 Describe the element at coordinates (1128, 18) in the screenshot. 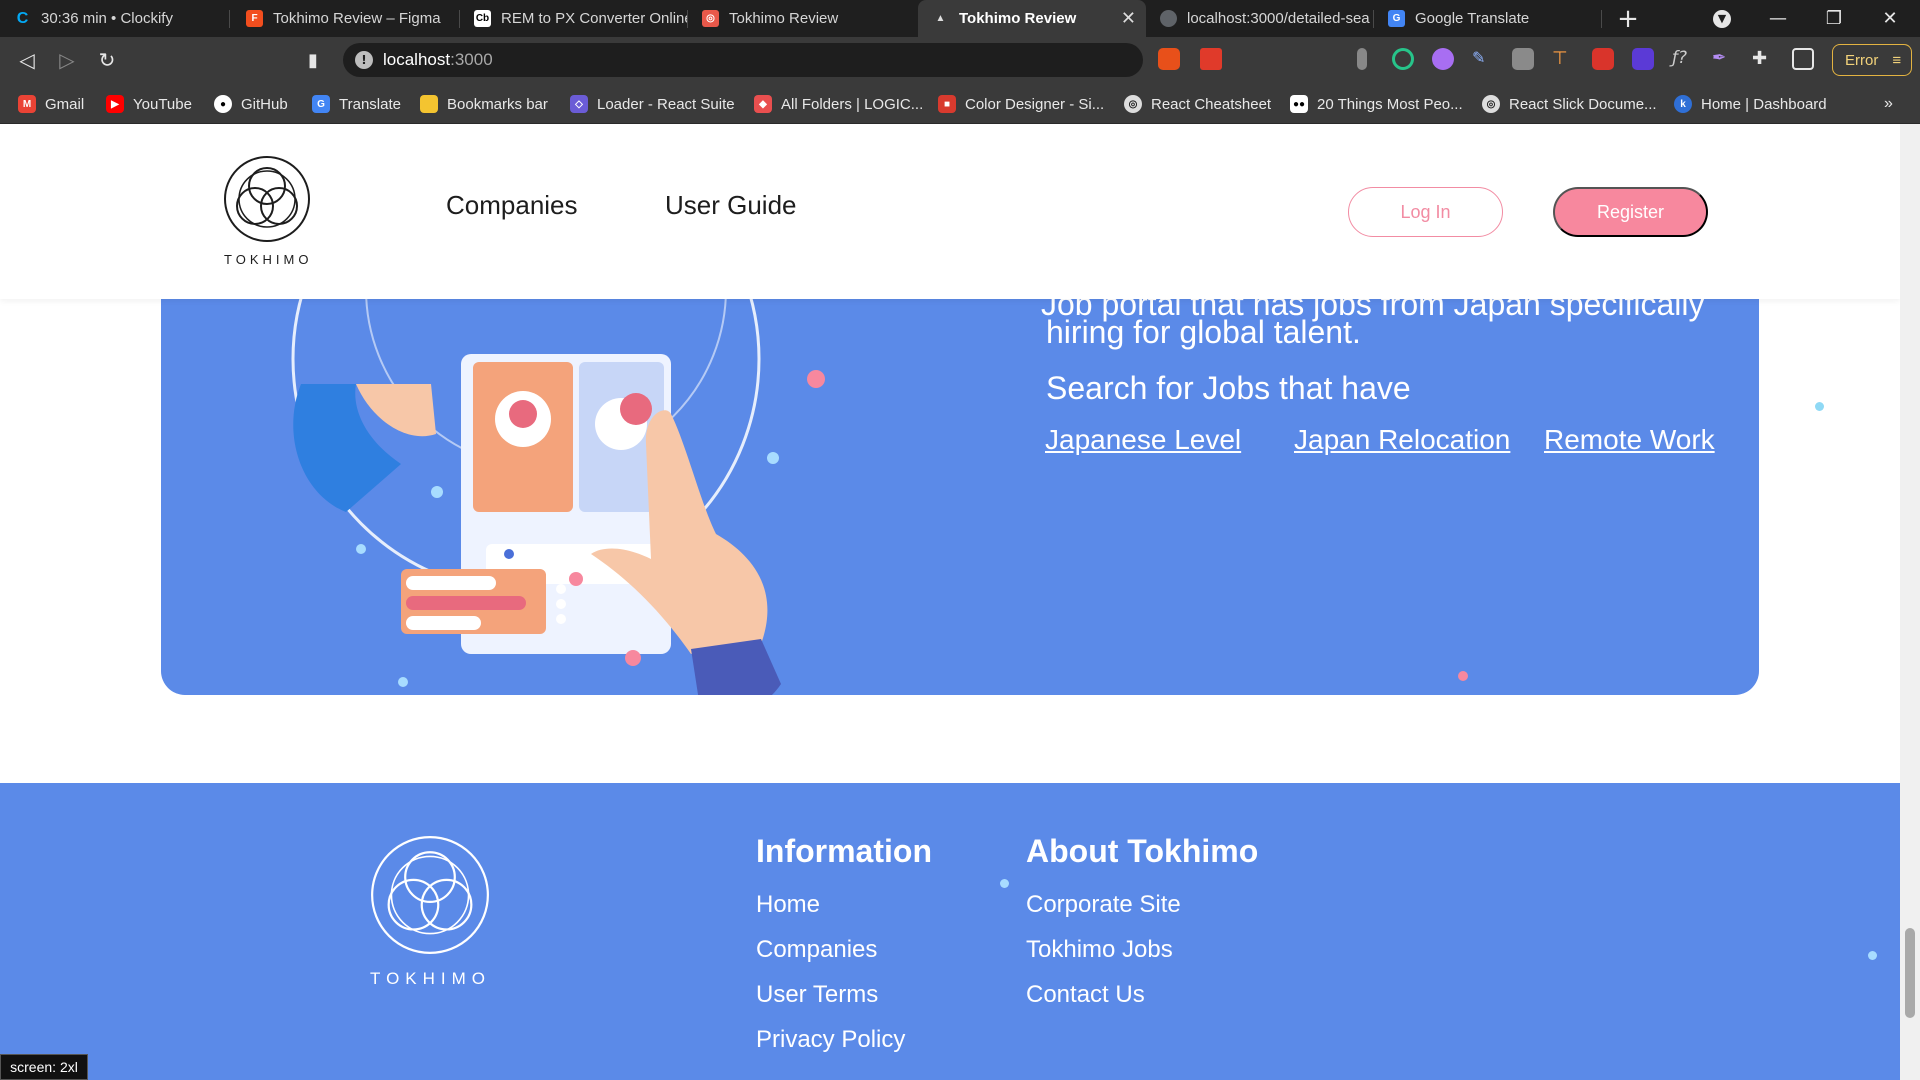

I see `close-icon: ✕` at that location.